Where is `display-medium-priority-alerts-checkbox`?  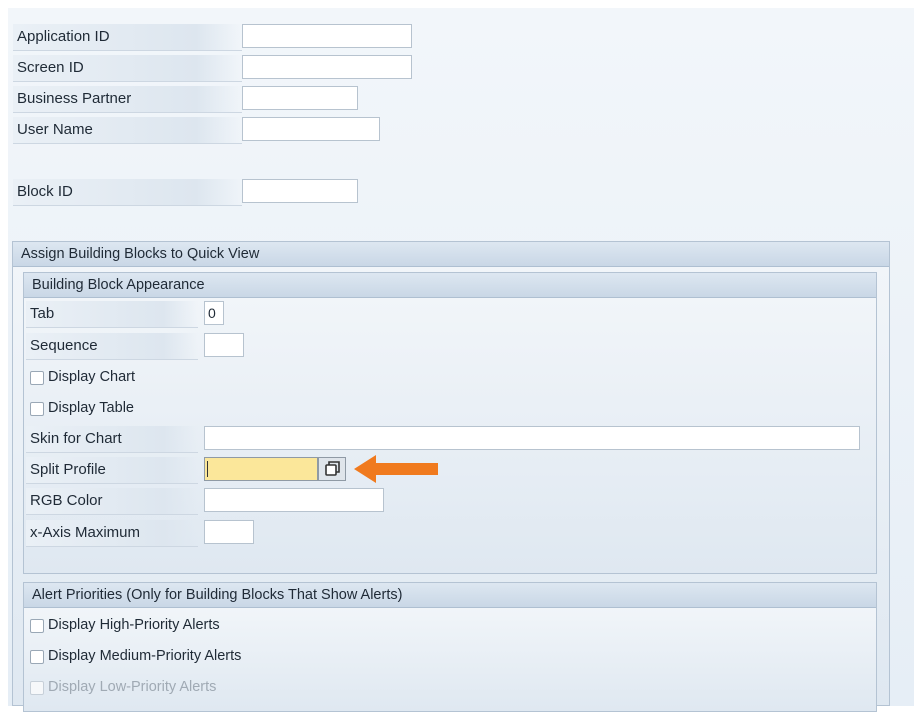 display-medium-priority-alerts-checkbox is located at coordinates (37, 657).